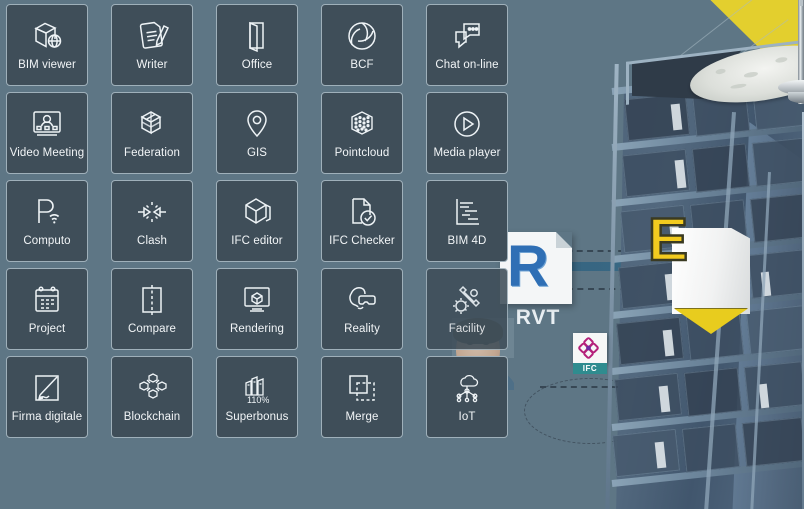  What do you see at coordinates (467, 417) in the screenshot?
I see `tile-label: IoT` at bounding box center [467, 417].